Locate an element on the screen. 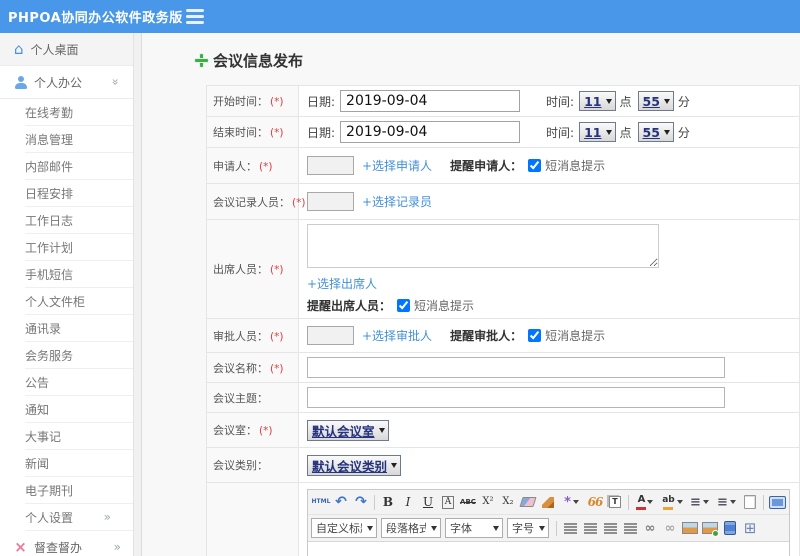 Image resolution: width=800 pixels, height=556 pixels. field-label: 开始时间： is located at coordinates (240, 101).